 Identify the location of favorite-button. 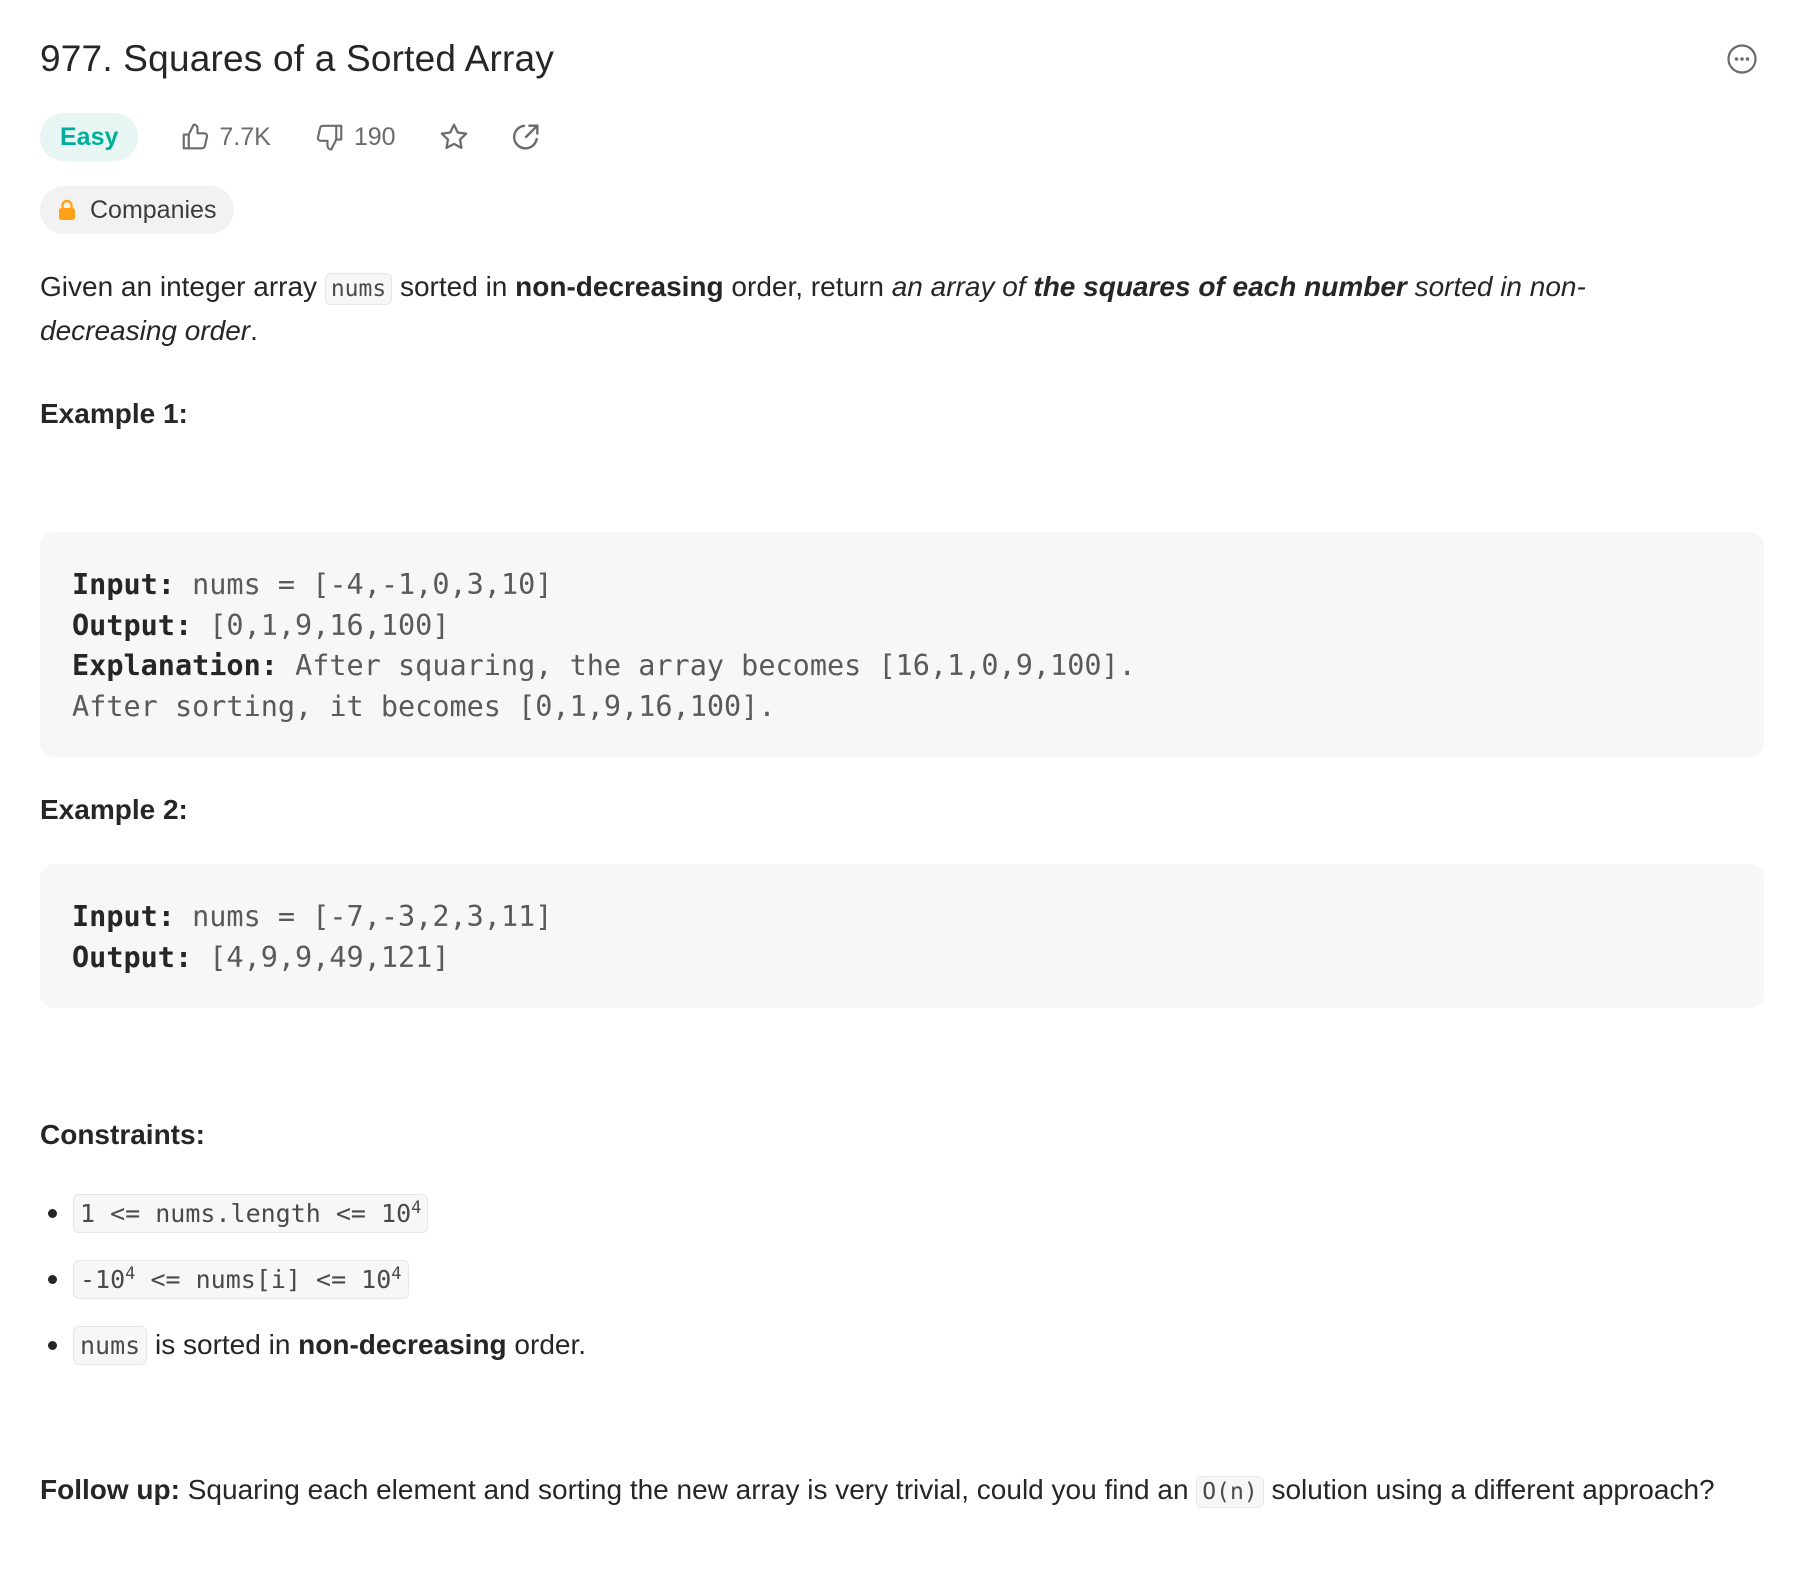
(454, 137).